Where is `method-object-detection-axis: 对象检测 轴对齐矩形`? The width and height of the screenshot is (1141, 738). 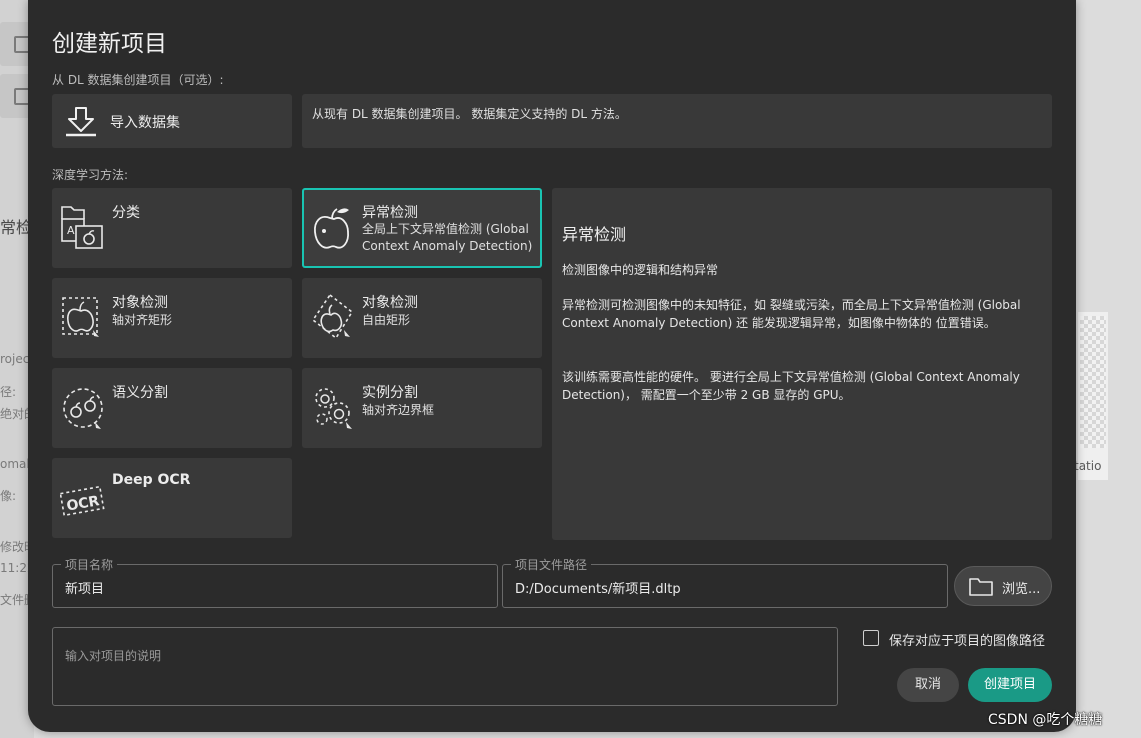
method-object-detection-axis: 对象检测 轴对齐矩形 is located at coordinates (172, 318).